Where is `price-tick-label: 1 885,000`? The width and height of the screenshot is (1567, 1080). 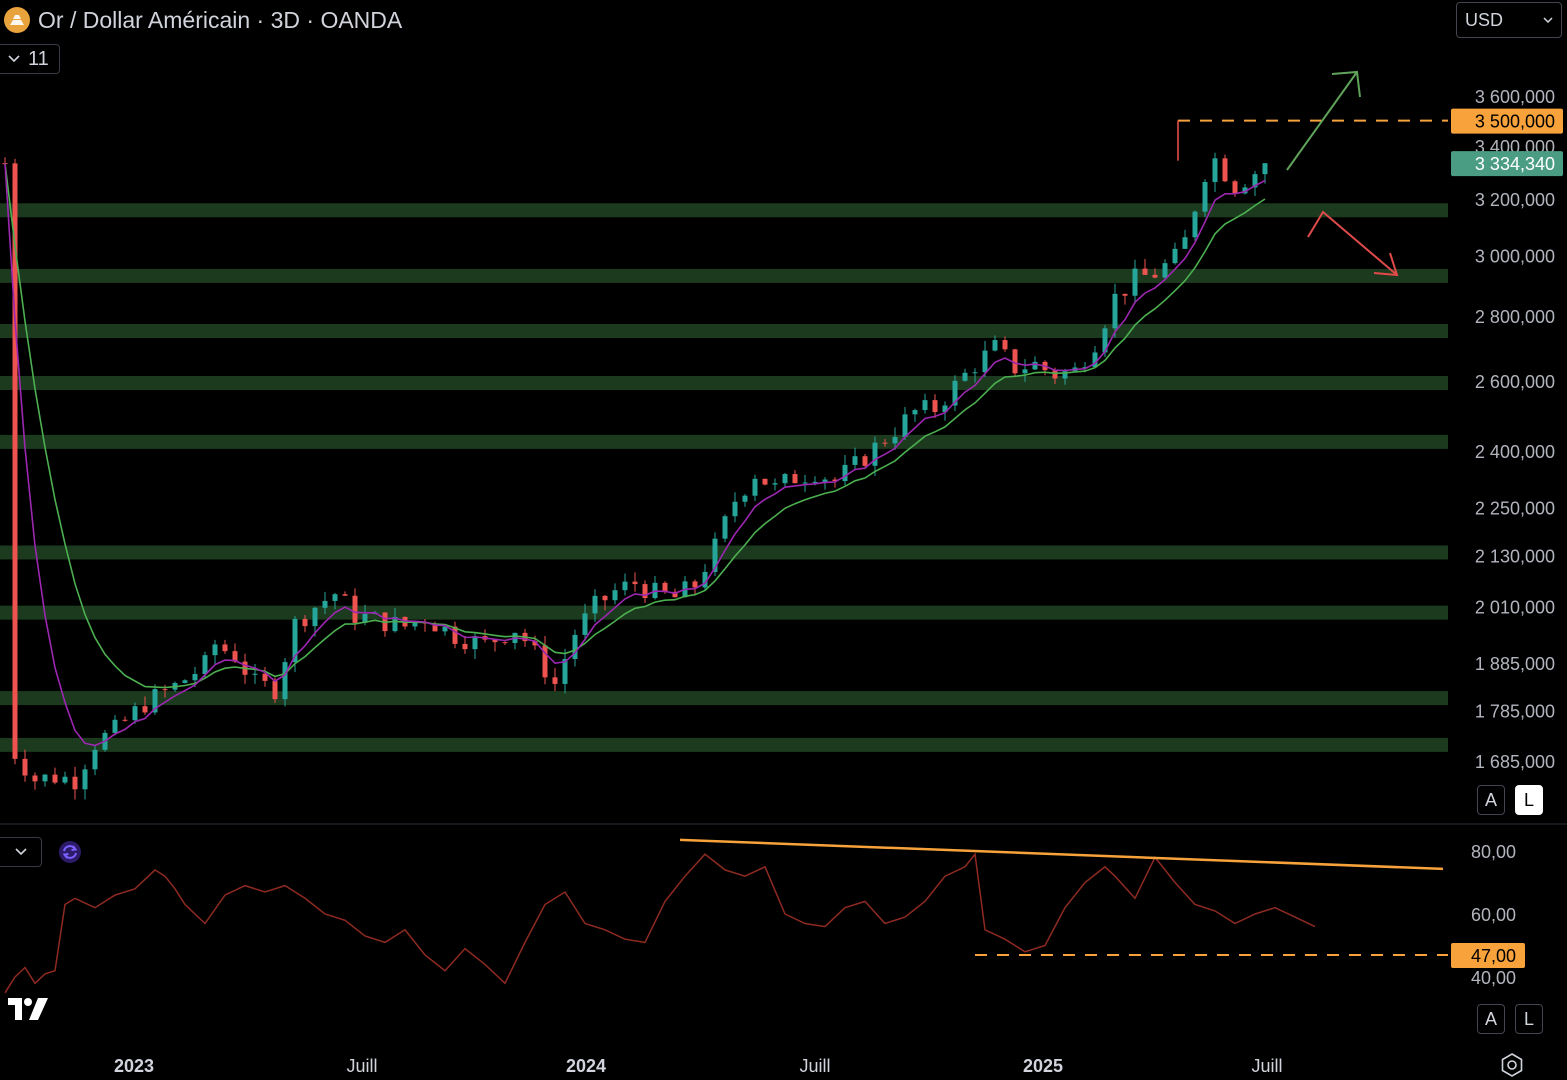
price-tick-label: 1 885,000 is located at coordinates (1515, 664).